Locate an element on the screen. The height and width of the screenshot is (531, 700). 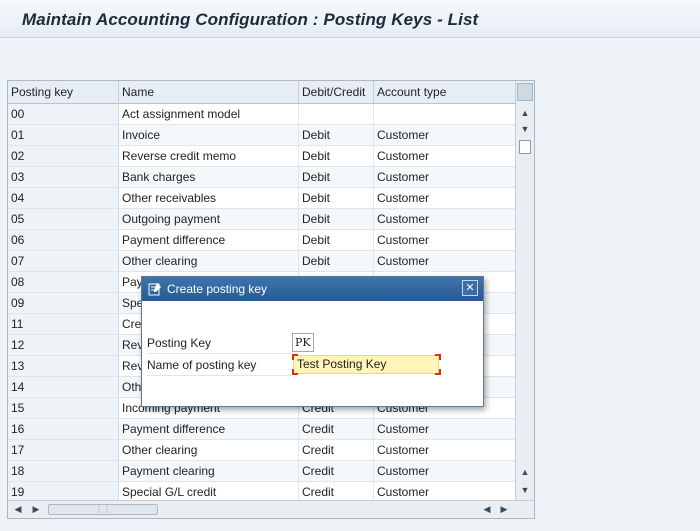
table-row: 18 Payment clearing Credit Customer is located at coordinates (261, 471).